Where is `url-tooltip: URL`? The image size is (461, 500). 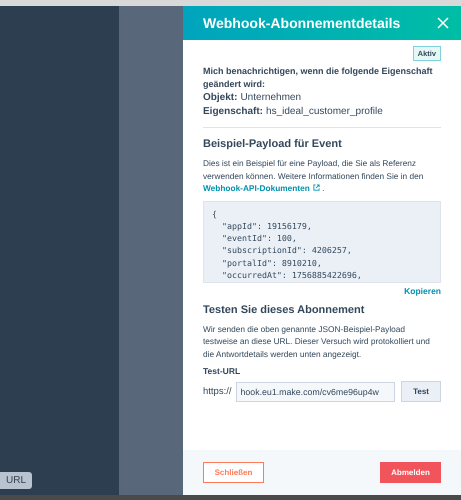 url-tooltip: URL is located at coordinates (16, 480).